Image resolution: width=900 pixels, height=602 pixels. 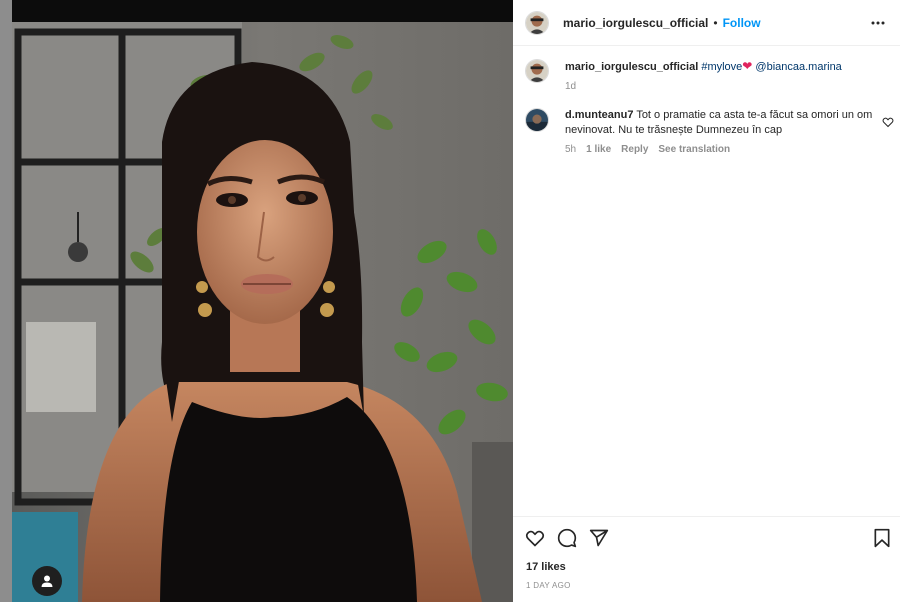 I want to click on comment-icon, so click(x=567, y=538).